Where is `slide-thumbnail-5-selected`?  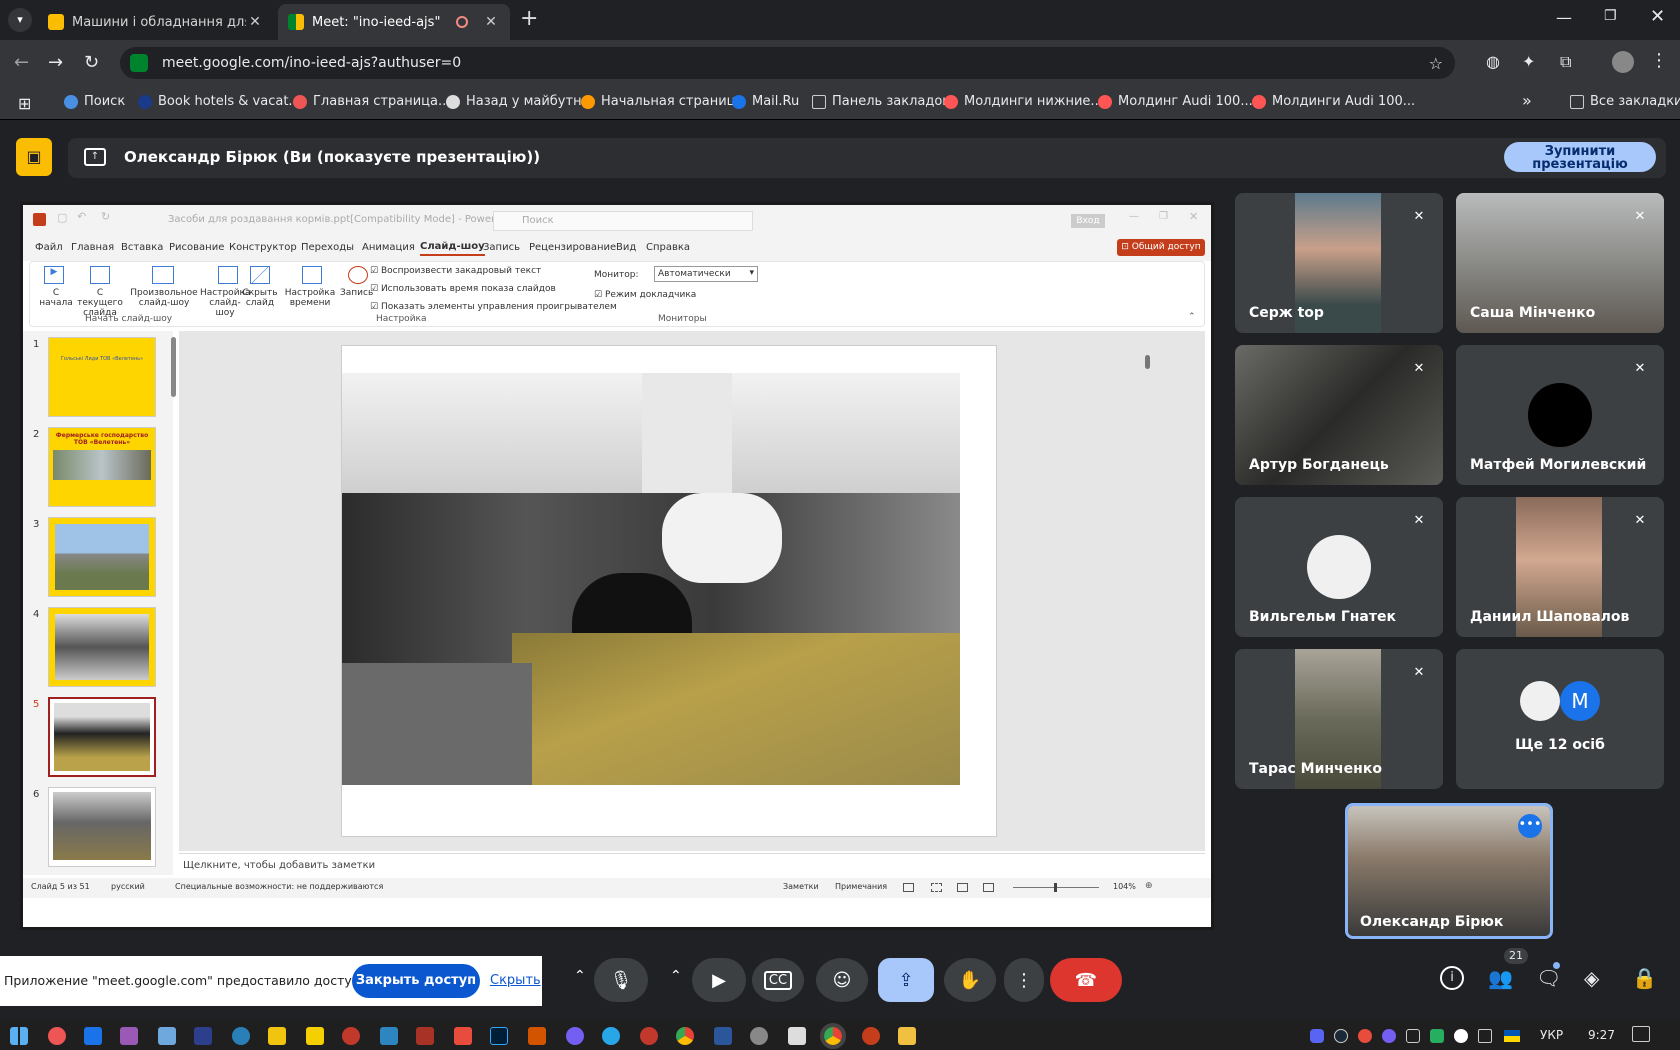
slide-thumbnail-5-selected is located at coordinates (102, 737).